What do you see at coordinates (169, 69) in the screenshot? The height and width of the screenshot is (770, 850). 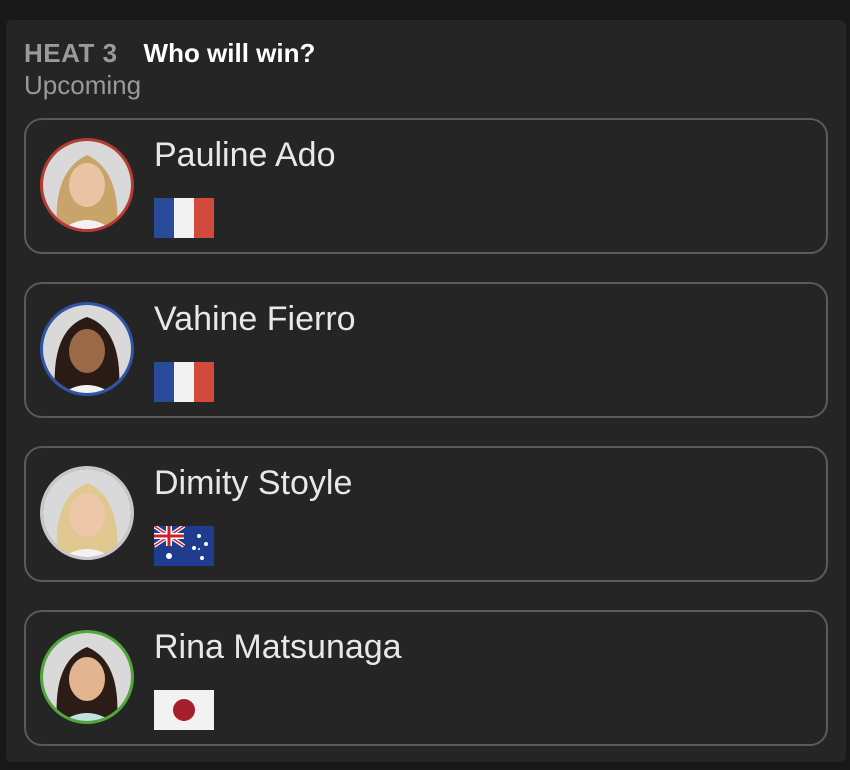 I see `heat-header: HEAT 3 Who will win? Upcoming` at bounding box center [169, 69].